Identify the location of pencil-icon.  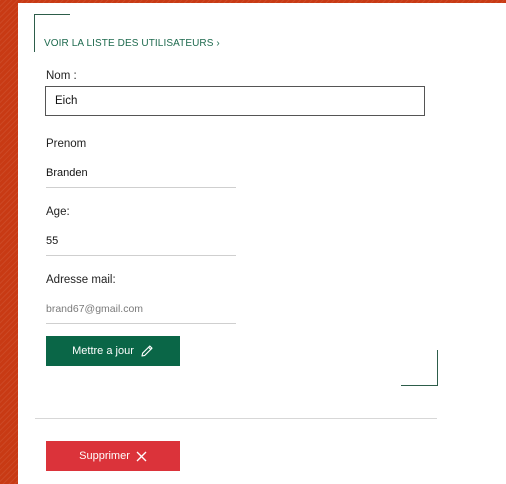
(147, 351).